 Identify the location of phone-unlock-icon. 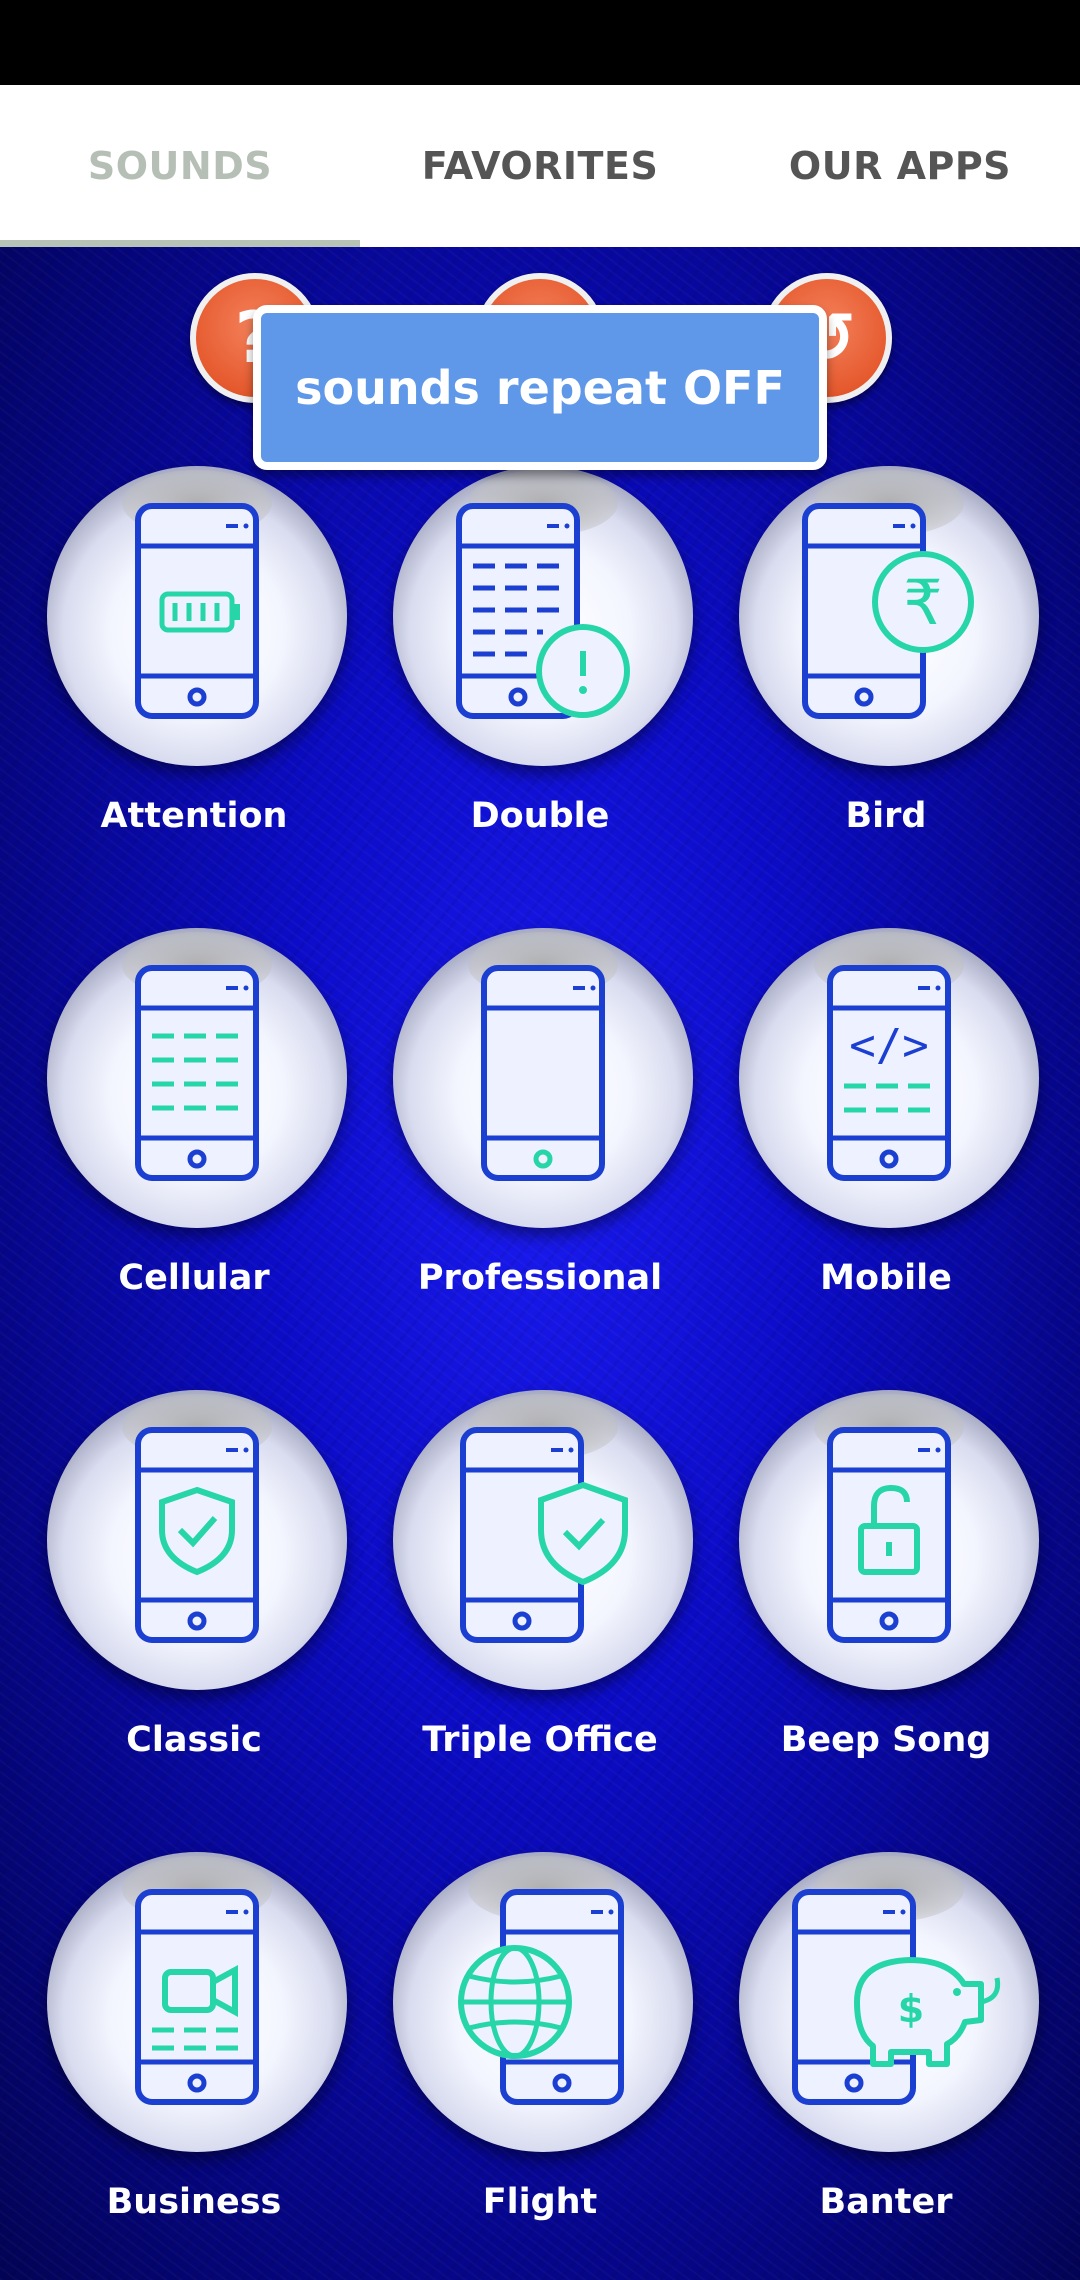
(889, 1535).